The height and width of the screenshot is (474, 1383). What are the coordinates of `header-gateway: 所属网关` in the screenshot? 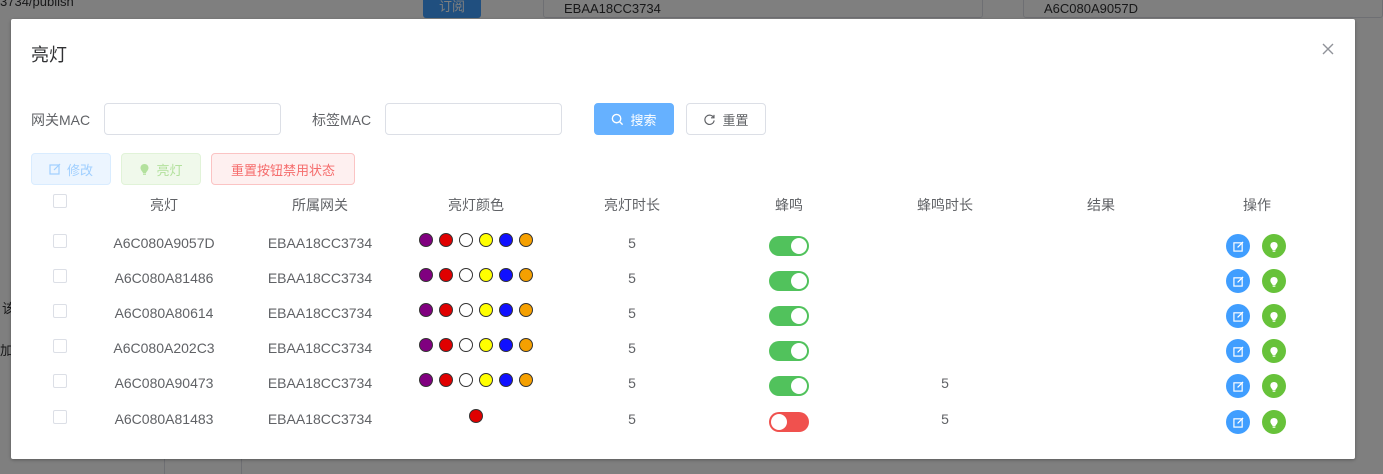 It's located at (320, 205).